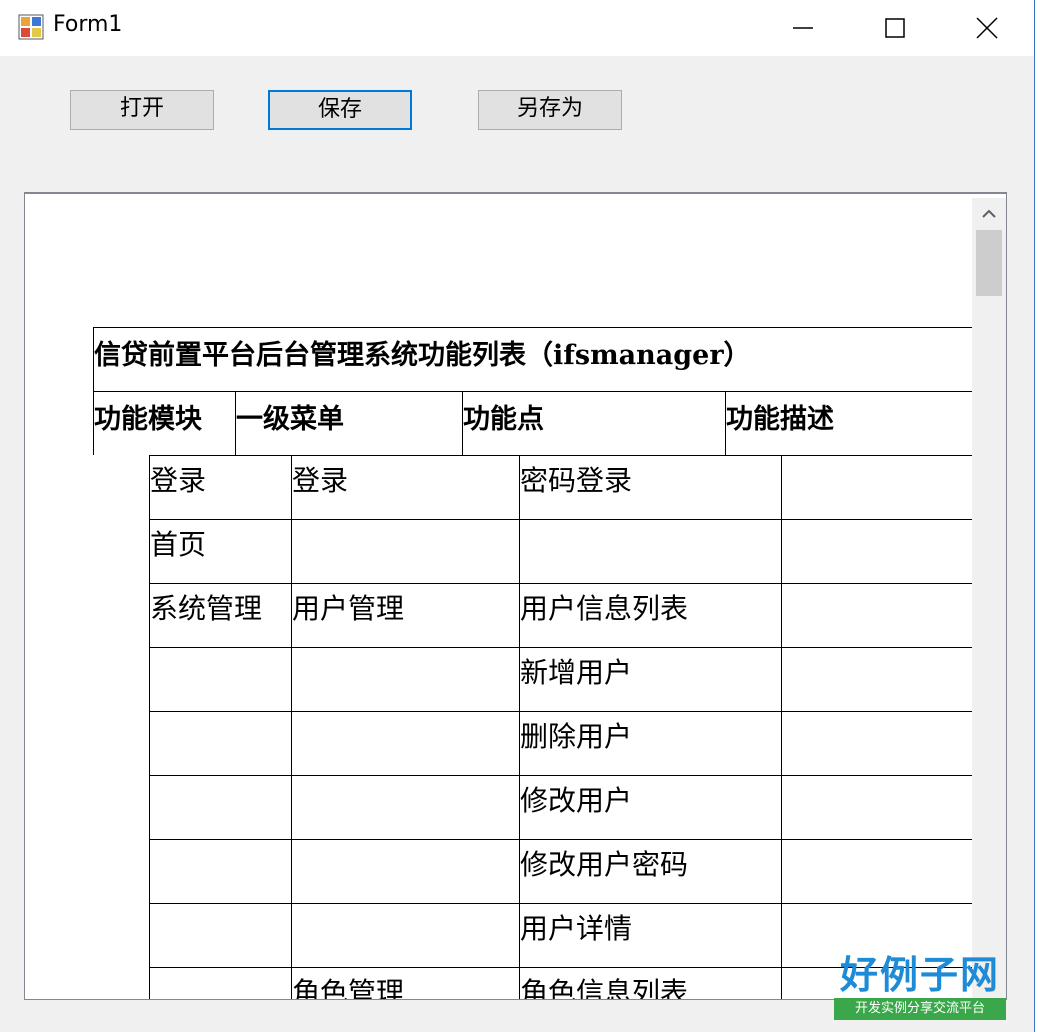  Describe the element at coordinates (348, 988) in the screenshot. I see `table-cell: 角色管理` at that location.